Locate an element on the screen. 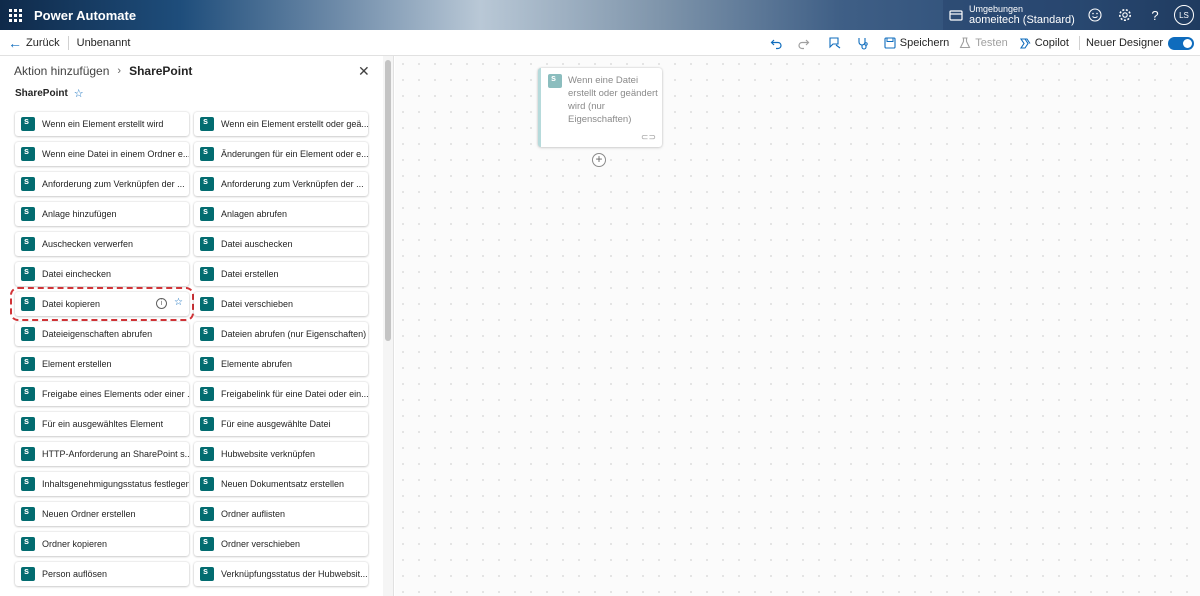 The width and height of the screenshot is (1200, 596). action-card: Auschecken verwerfen is located at coordinates (102, 244).